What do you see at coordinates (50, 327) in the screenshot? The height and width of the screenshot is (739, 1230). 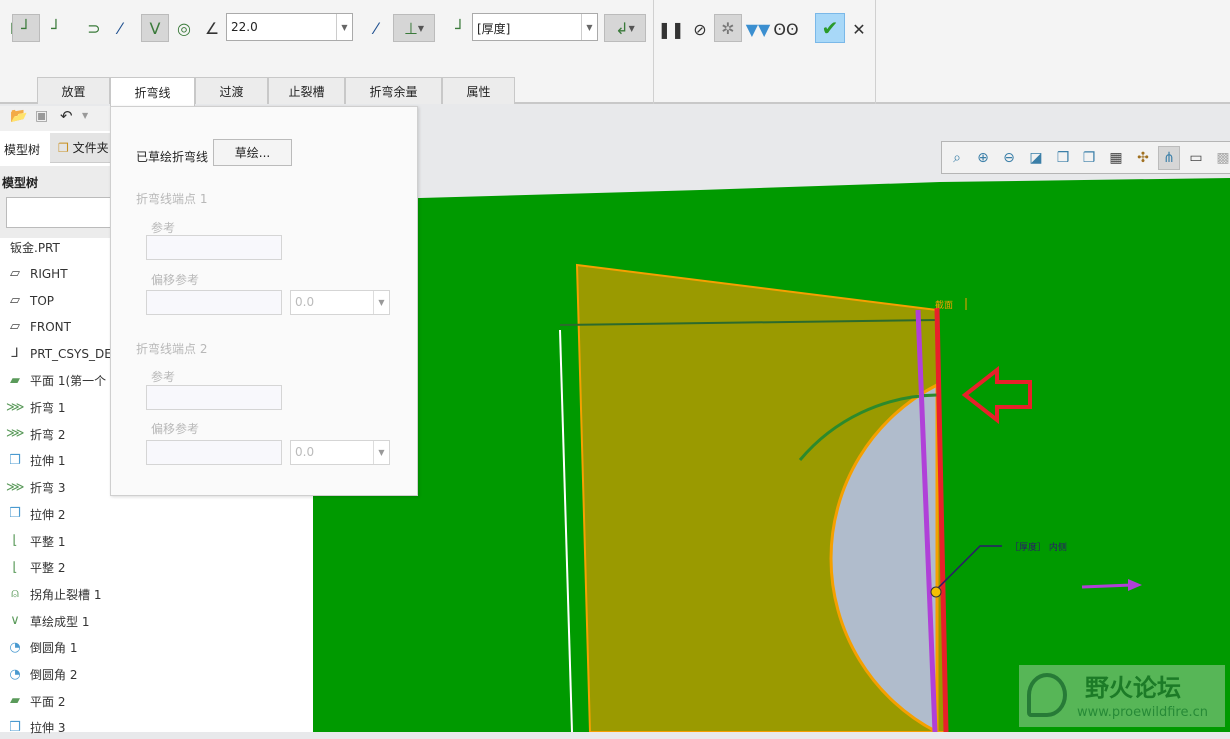 I see `tree-item-label: FRONT` at bounding box center [50, 327].